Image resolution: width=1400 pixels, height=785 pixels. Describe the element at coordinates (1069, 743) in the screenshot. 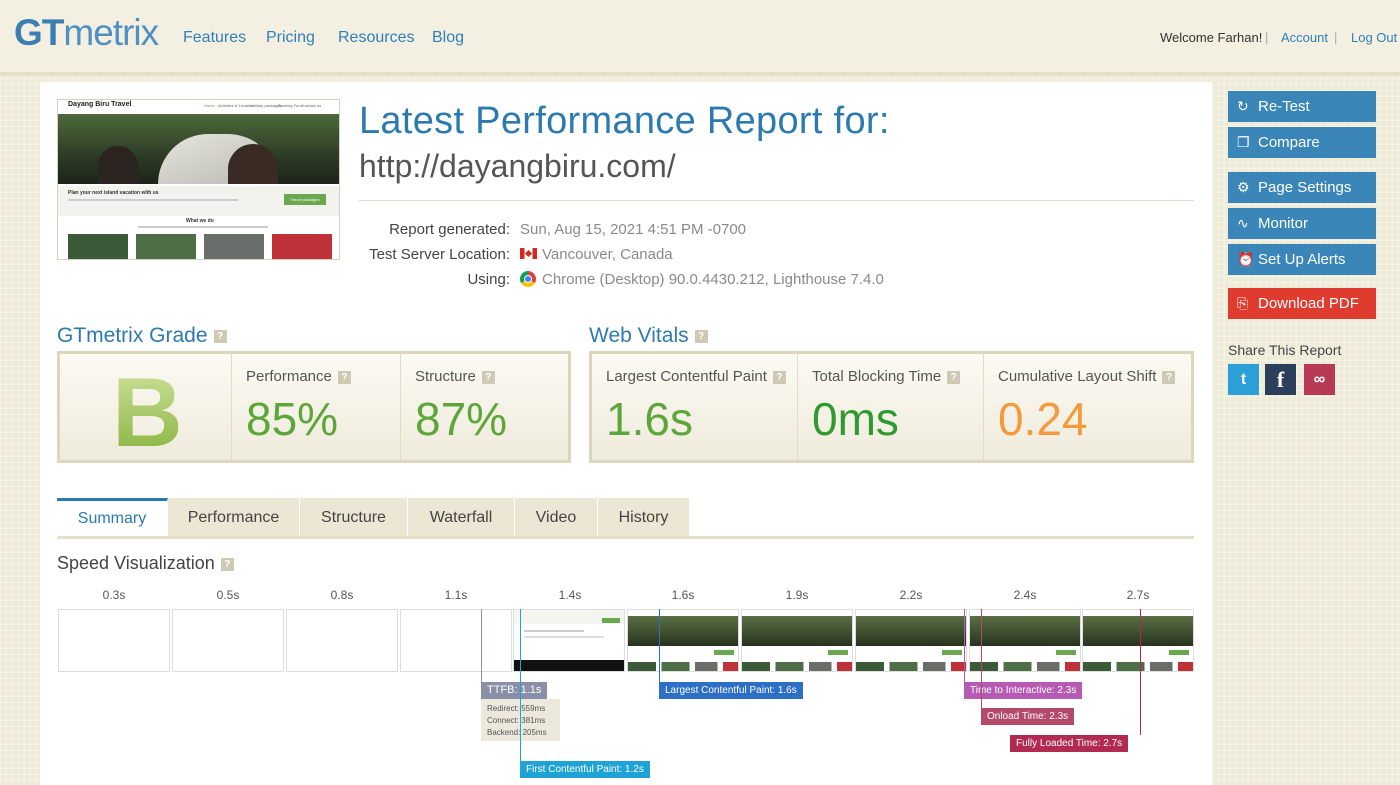

I see `fully-loaded-marker: Fully Loaded Time: 2.7s` at that location.